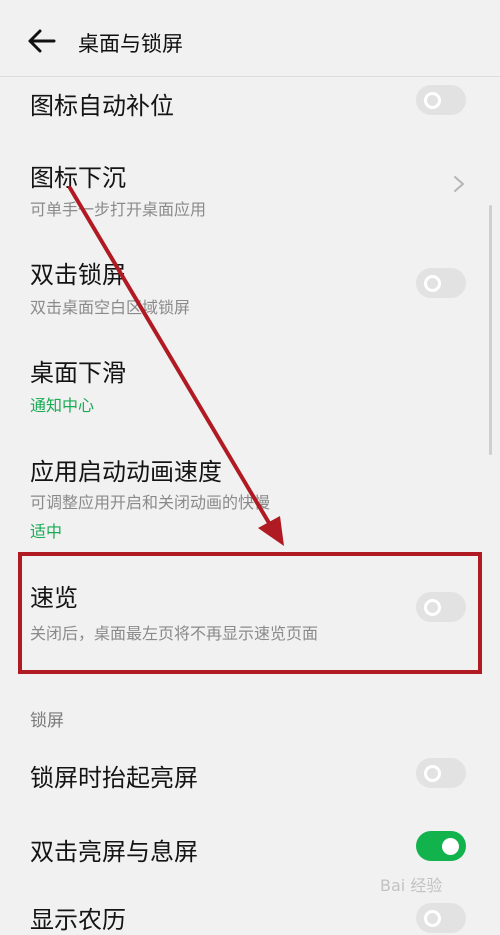 The width and height of the screenshot is (500, 935). Describe the element at coordinates (441, 846) in the screenshot. I see `double-tap-screen-toggle` at that location.